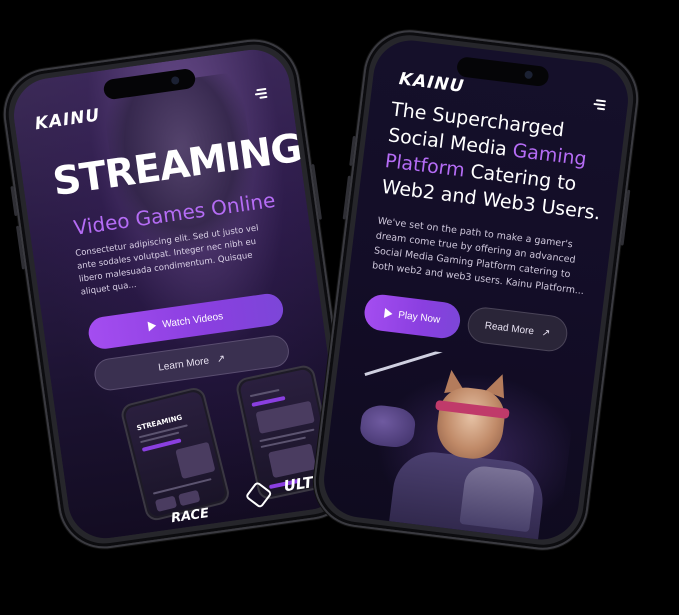  Describe the element at coordinates (419, 317) in the screenshot. I see `play-now-label: Play Now` at that location.